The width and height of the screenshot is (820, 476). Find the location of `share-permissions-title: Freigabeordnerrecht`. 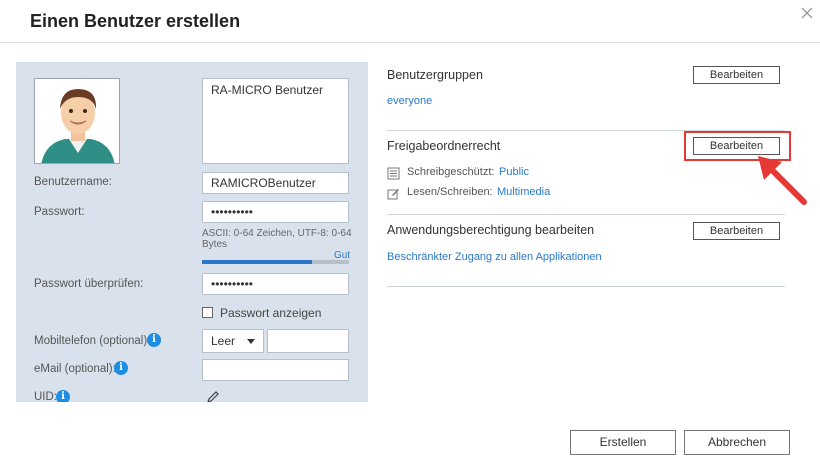

share-permissions-title: Freigabeordnerrecht is located at coordinates (444, 146).